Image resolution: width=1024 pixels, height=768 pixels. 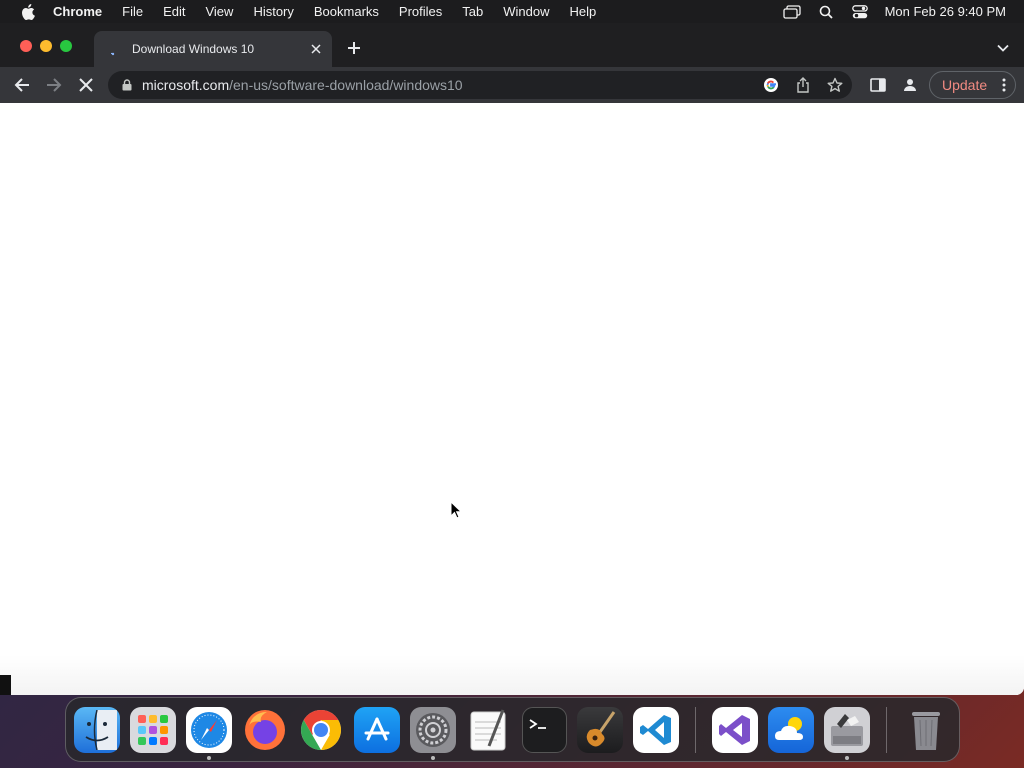 What do you see at coordinates (489, 730) in the screenshot?
I see `textedit-icon` at bounding box center [489, 730].